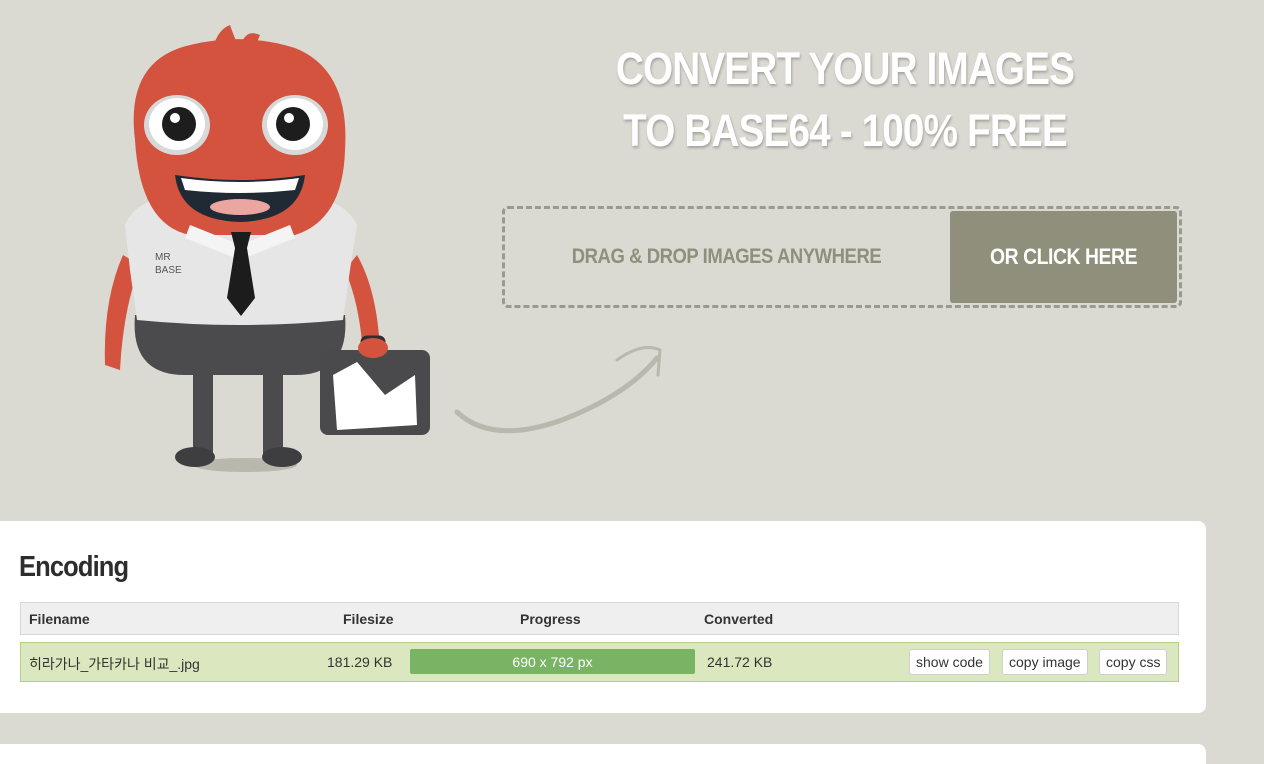 The image size is (1264, 764). Describe the element at coordinates (599, 618) in the screenshot. I see `table-header: Filename Filesize Progress Converted` at that location.